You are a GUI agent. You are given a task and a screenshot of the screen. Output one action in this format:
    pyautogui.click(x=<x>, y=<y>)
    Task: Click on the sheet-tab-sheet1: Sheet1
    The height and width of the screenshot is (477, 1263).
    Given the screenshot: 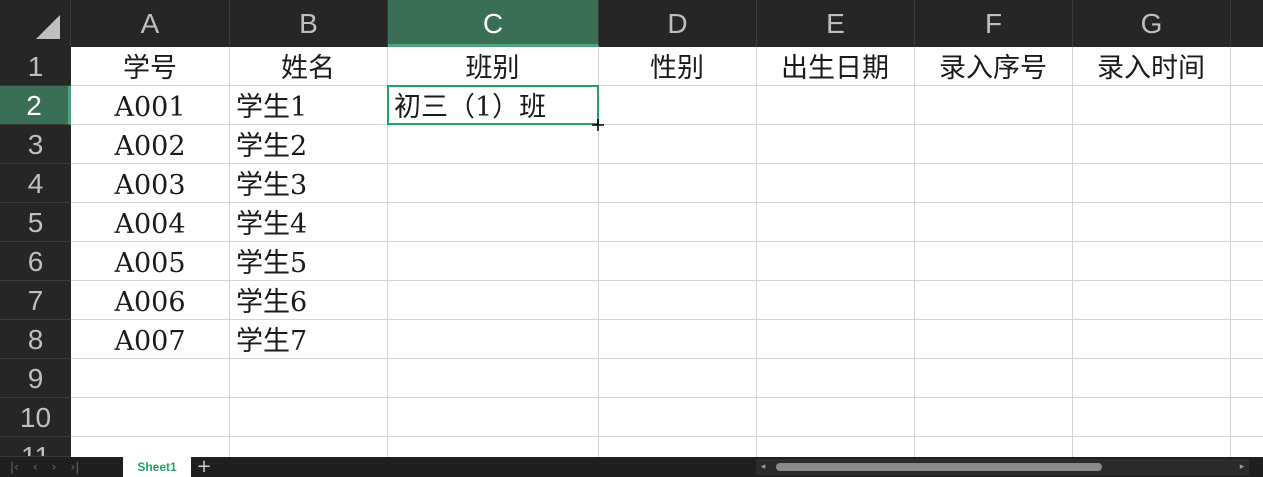 What is the action you would take?
    pyautogui.click(x=157, y=467)
    